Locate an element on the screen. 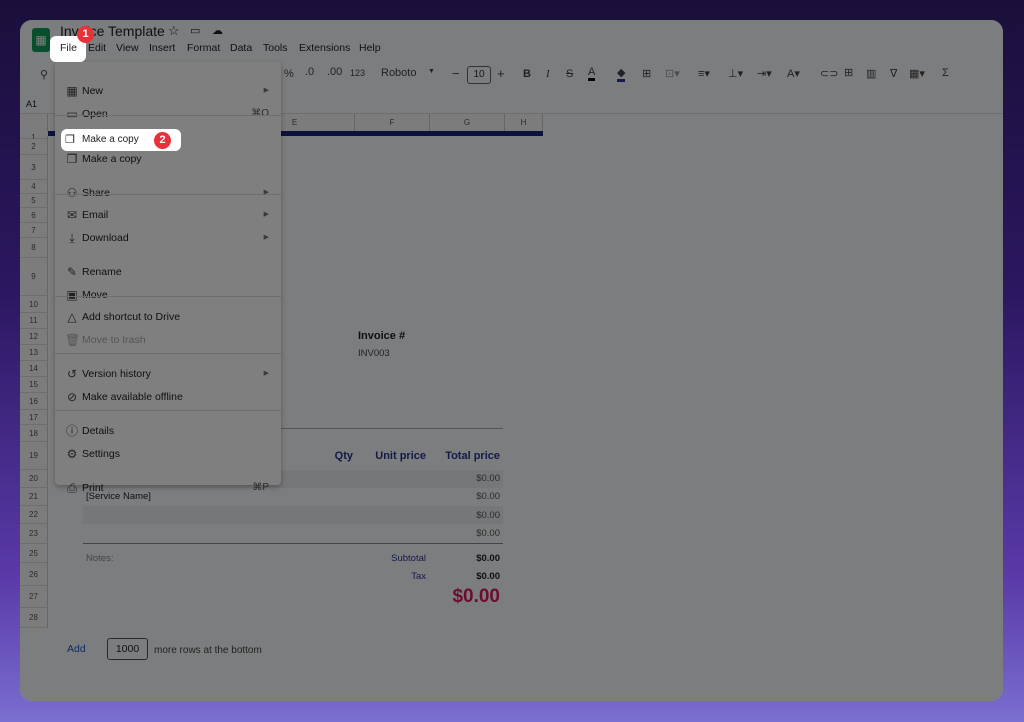 This screenshot has width=1024, height=722. copy-icon: ❐ is located at coordinates (70, 140).